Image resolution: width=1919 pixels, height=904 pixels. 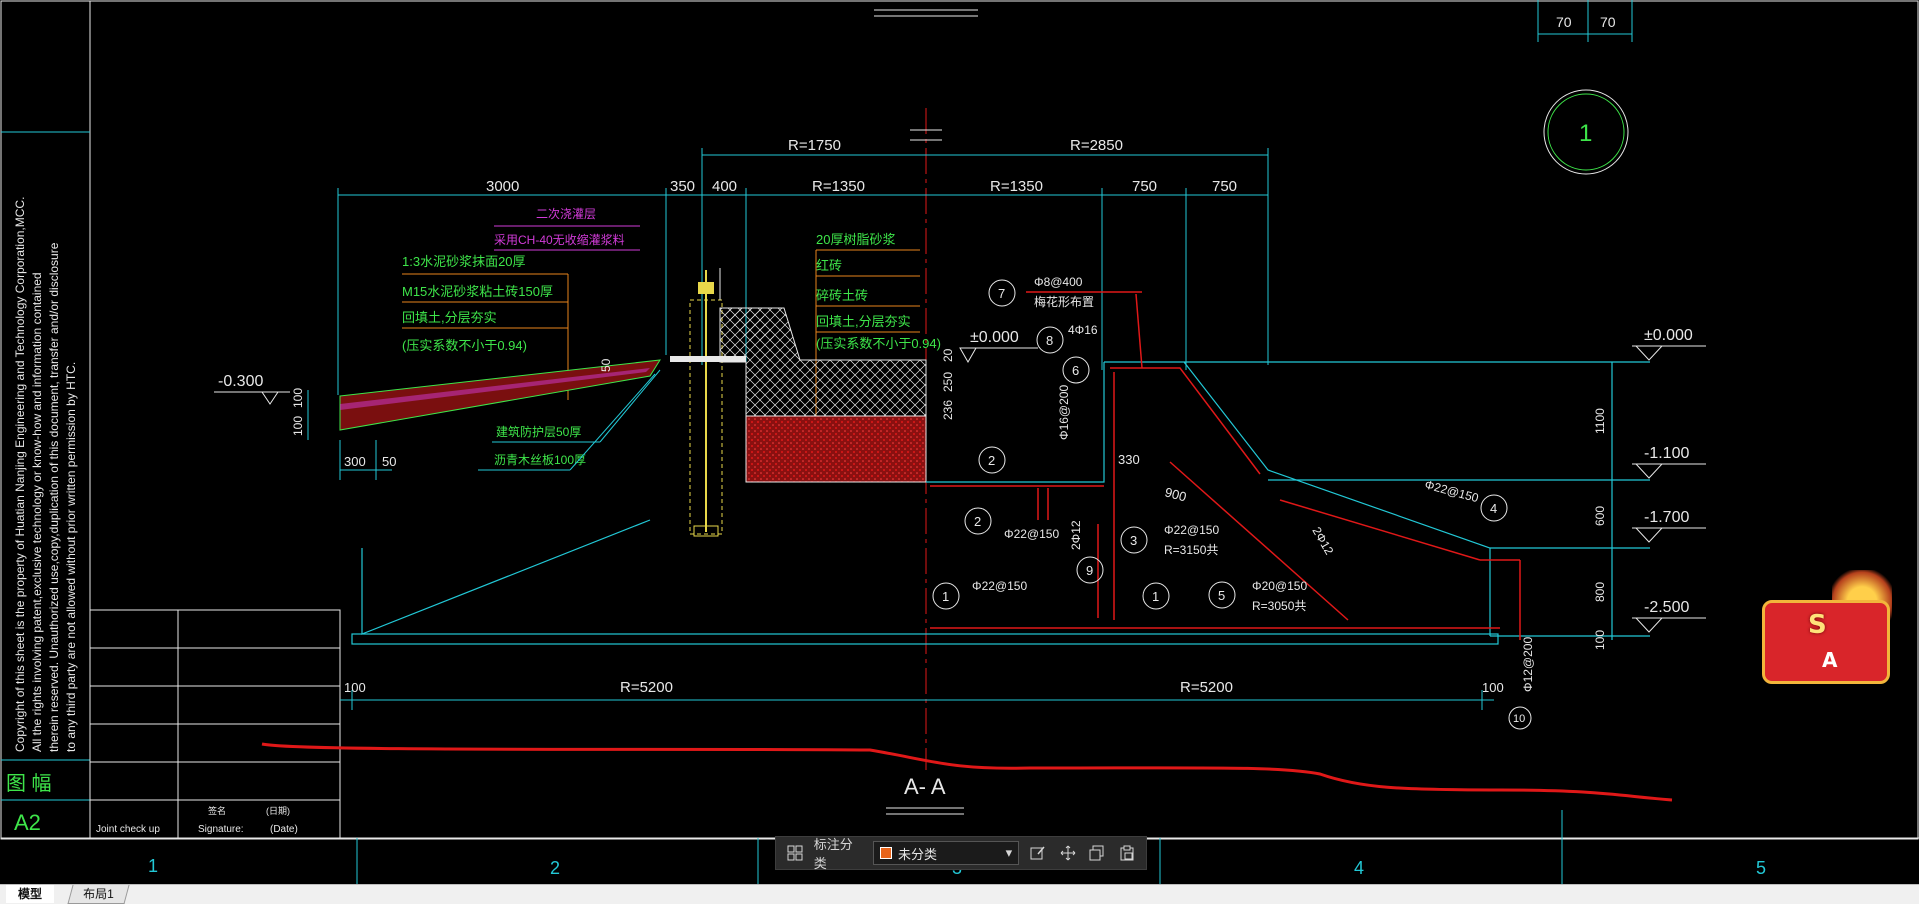 What do you see at coordinates (959, 894) in the screenshot?
I see `layout-tabs: 模型 布局1` at bounding box center [959, 894].